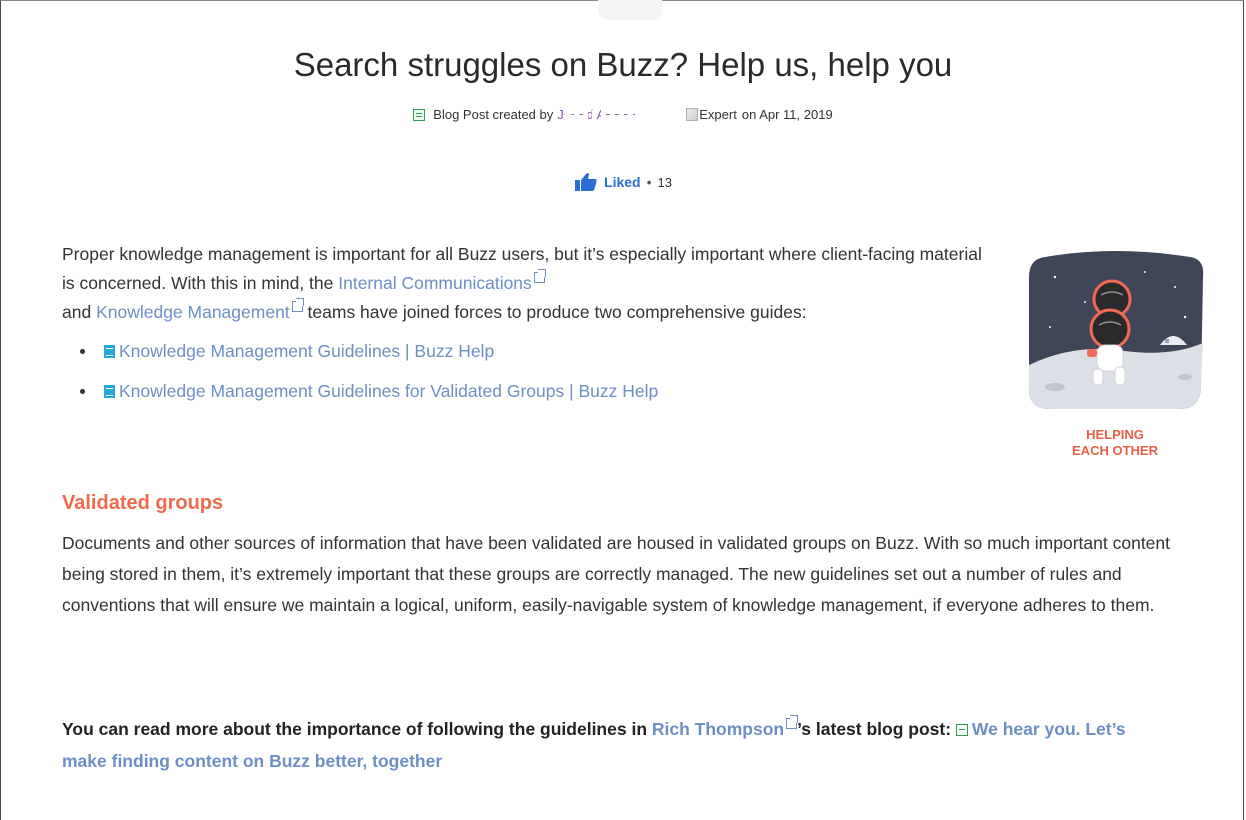  I want to click on top-tab, so click(630, 10).